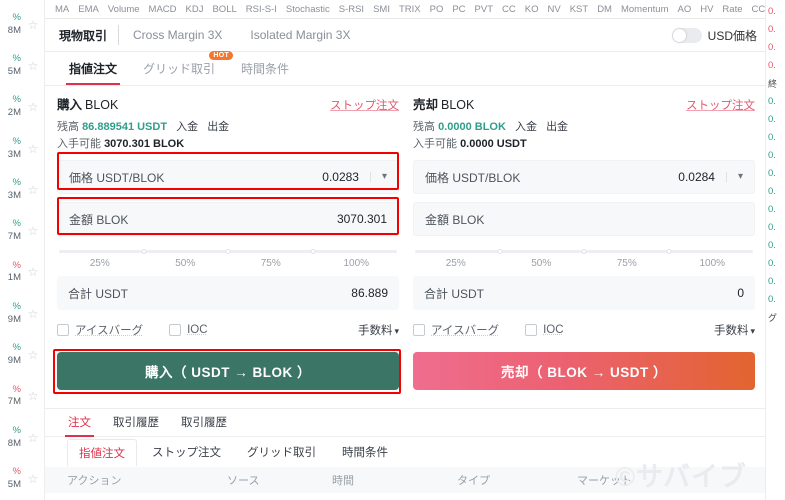 Image resolution: width=785 pixels, height=500 pixels. What do you see at coordinates (186, 452) in the screenshot?
I see `orders-subtab-1: ストップ注文` at bounding box center [186, 452].